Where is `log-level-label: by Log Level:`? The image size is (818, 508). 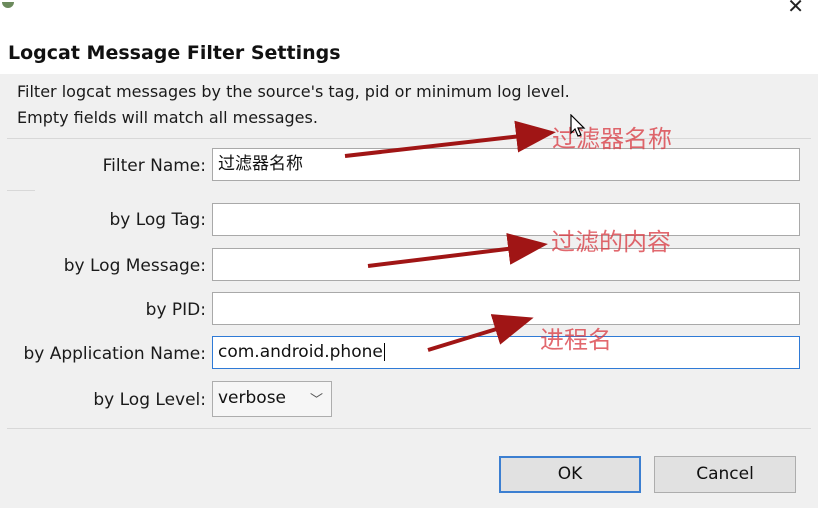
log-level-label: by Log Level: is located at coordinates (149, 400).